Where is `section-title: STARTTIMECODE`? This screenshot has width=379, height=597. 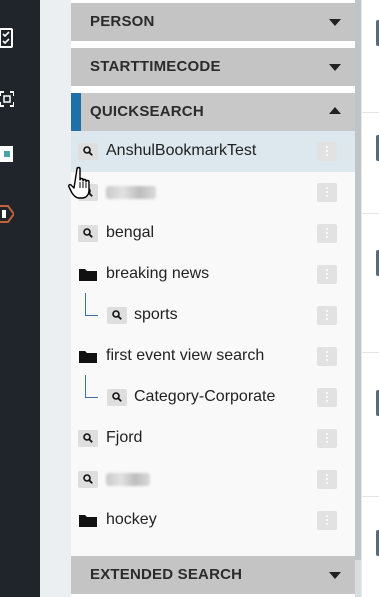
section-title: STARTTIMECODE is located at coordinates (155, 66).